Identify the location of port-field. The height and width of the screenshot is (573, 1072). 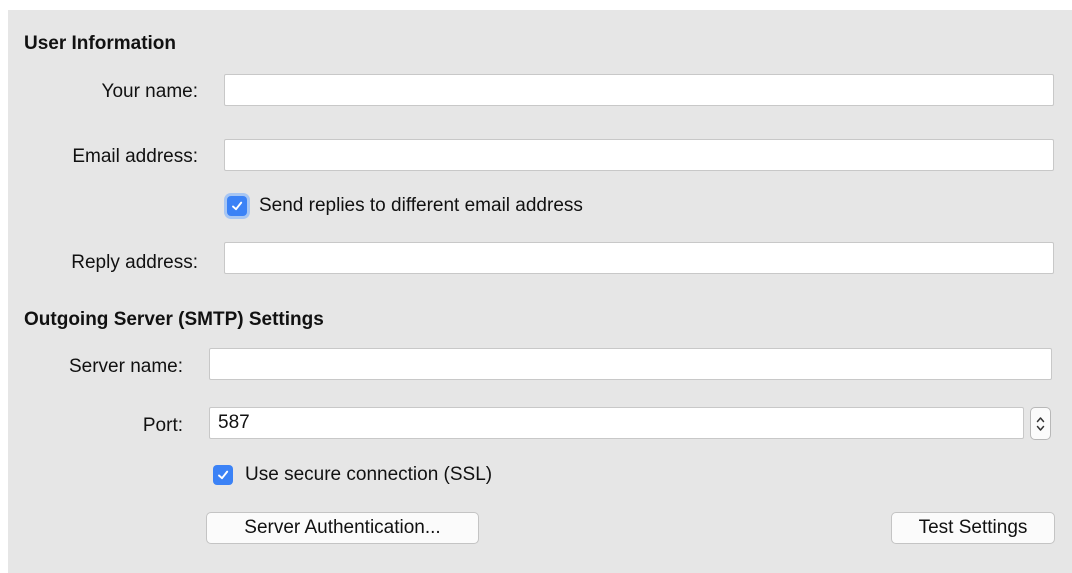
(616, 423).